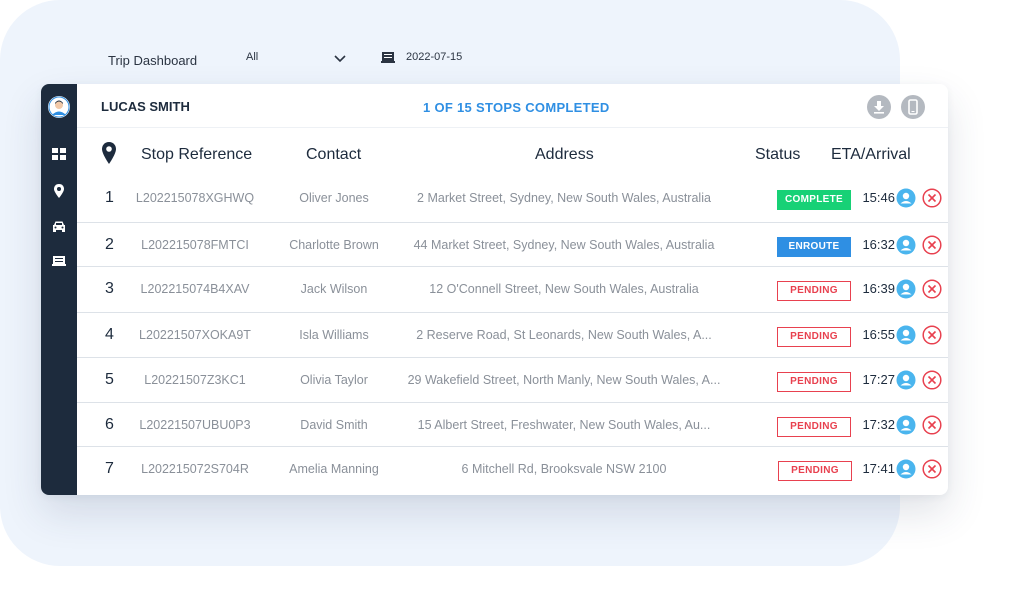  Describe the element at coordinates (109, 334) in the screenshot. I see `stop-number: 4` at that location.